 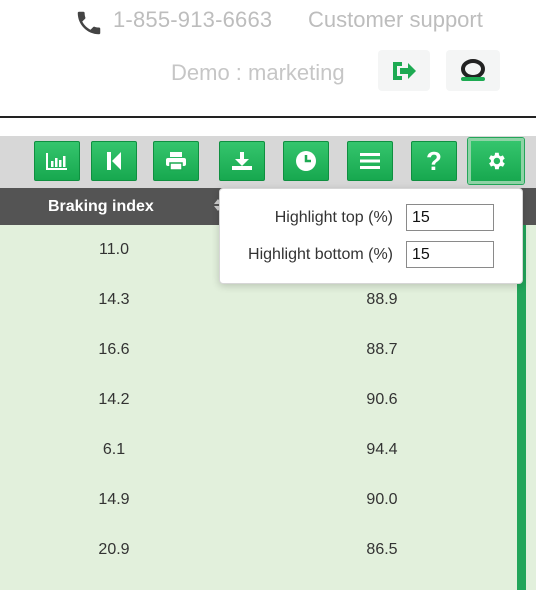 I want to click on table-row: 14.2 90.6, so click(x=255, y=400).